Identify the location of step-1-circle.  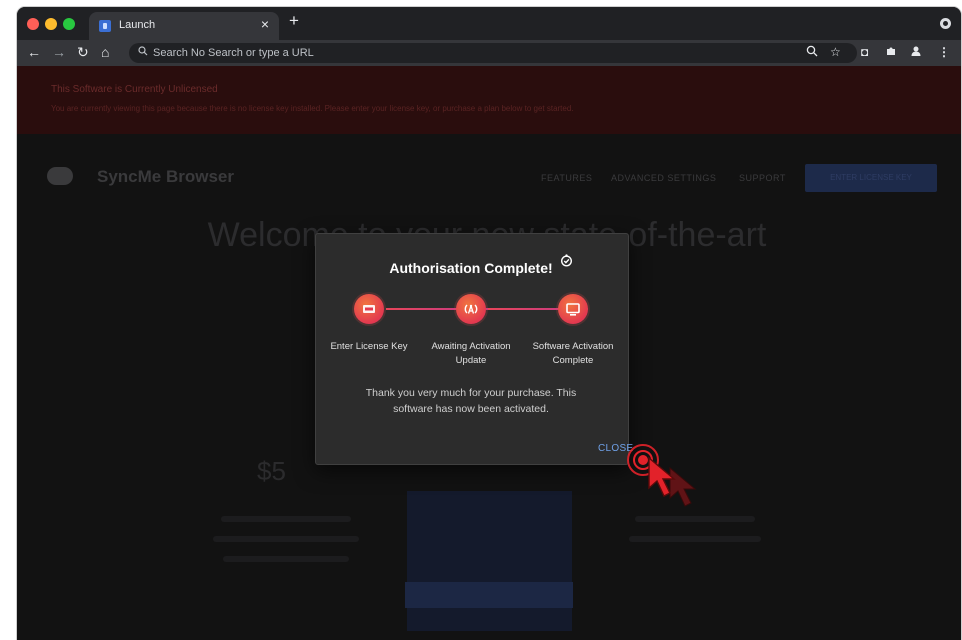
(369, 309).